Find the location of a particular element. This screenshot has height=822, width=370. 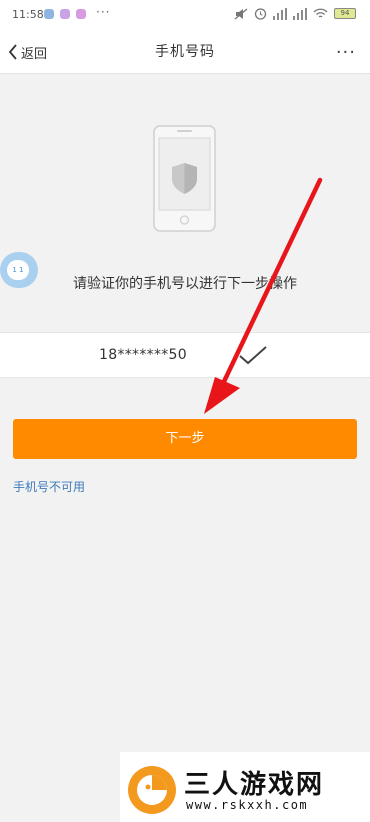

watermark: 三人游戏网 www.rskxxh.com is located at coordinates (245, 787).